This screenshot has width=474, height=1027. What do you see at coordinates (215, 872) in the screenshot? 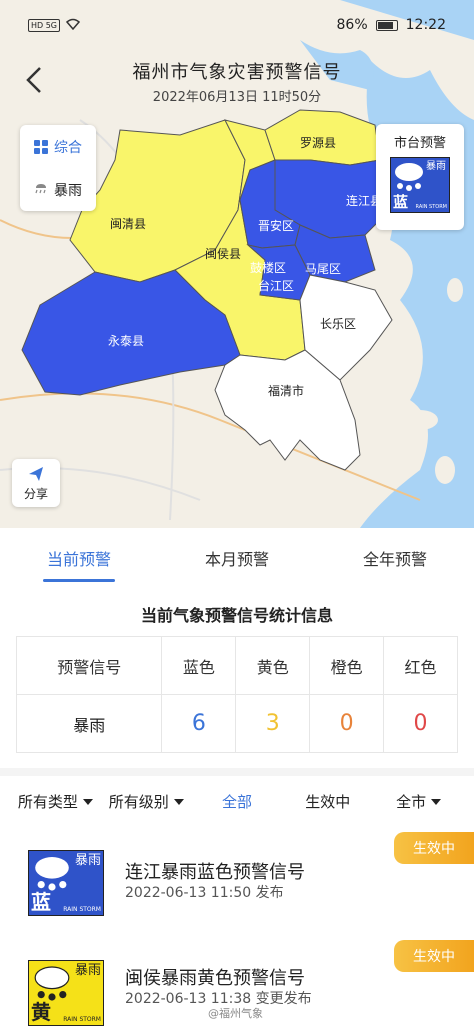
I see `warning-title: 连江暴雨蓝色预警信号` at bounding box center [215, 872].